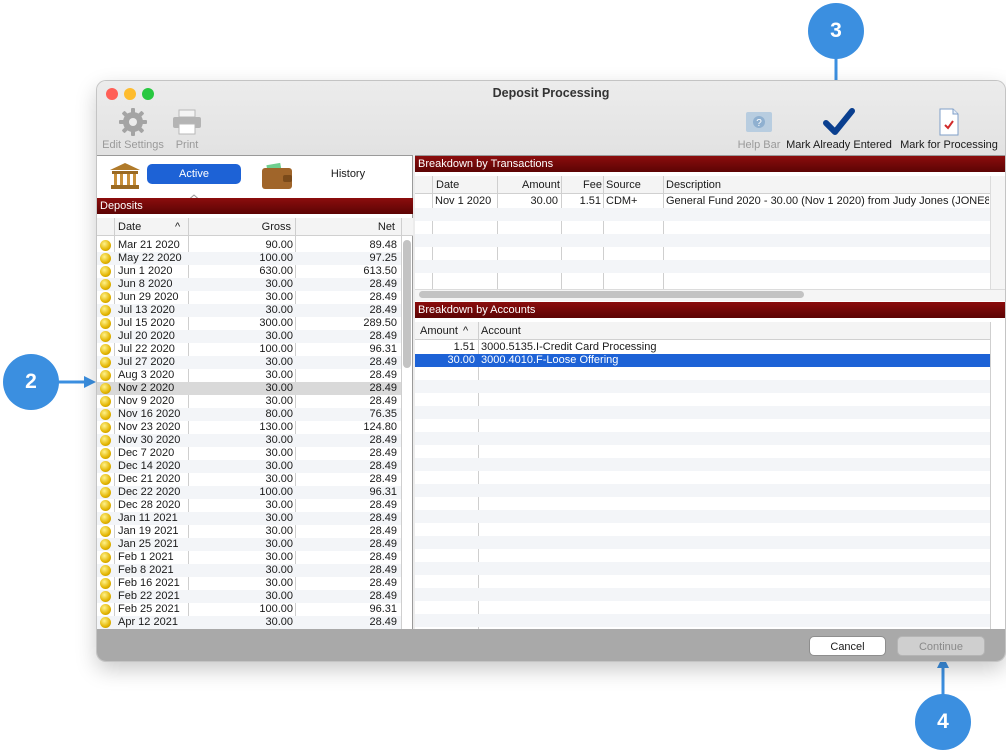 The image size is (1006, 752). I want to click on deposit-row: Dec 22 2020 100.00 96.31, so click(249, 492).